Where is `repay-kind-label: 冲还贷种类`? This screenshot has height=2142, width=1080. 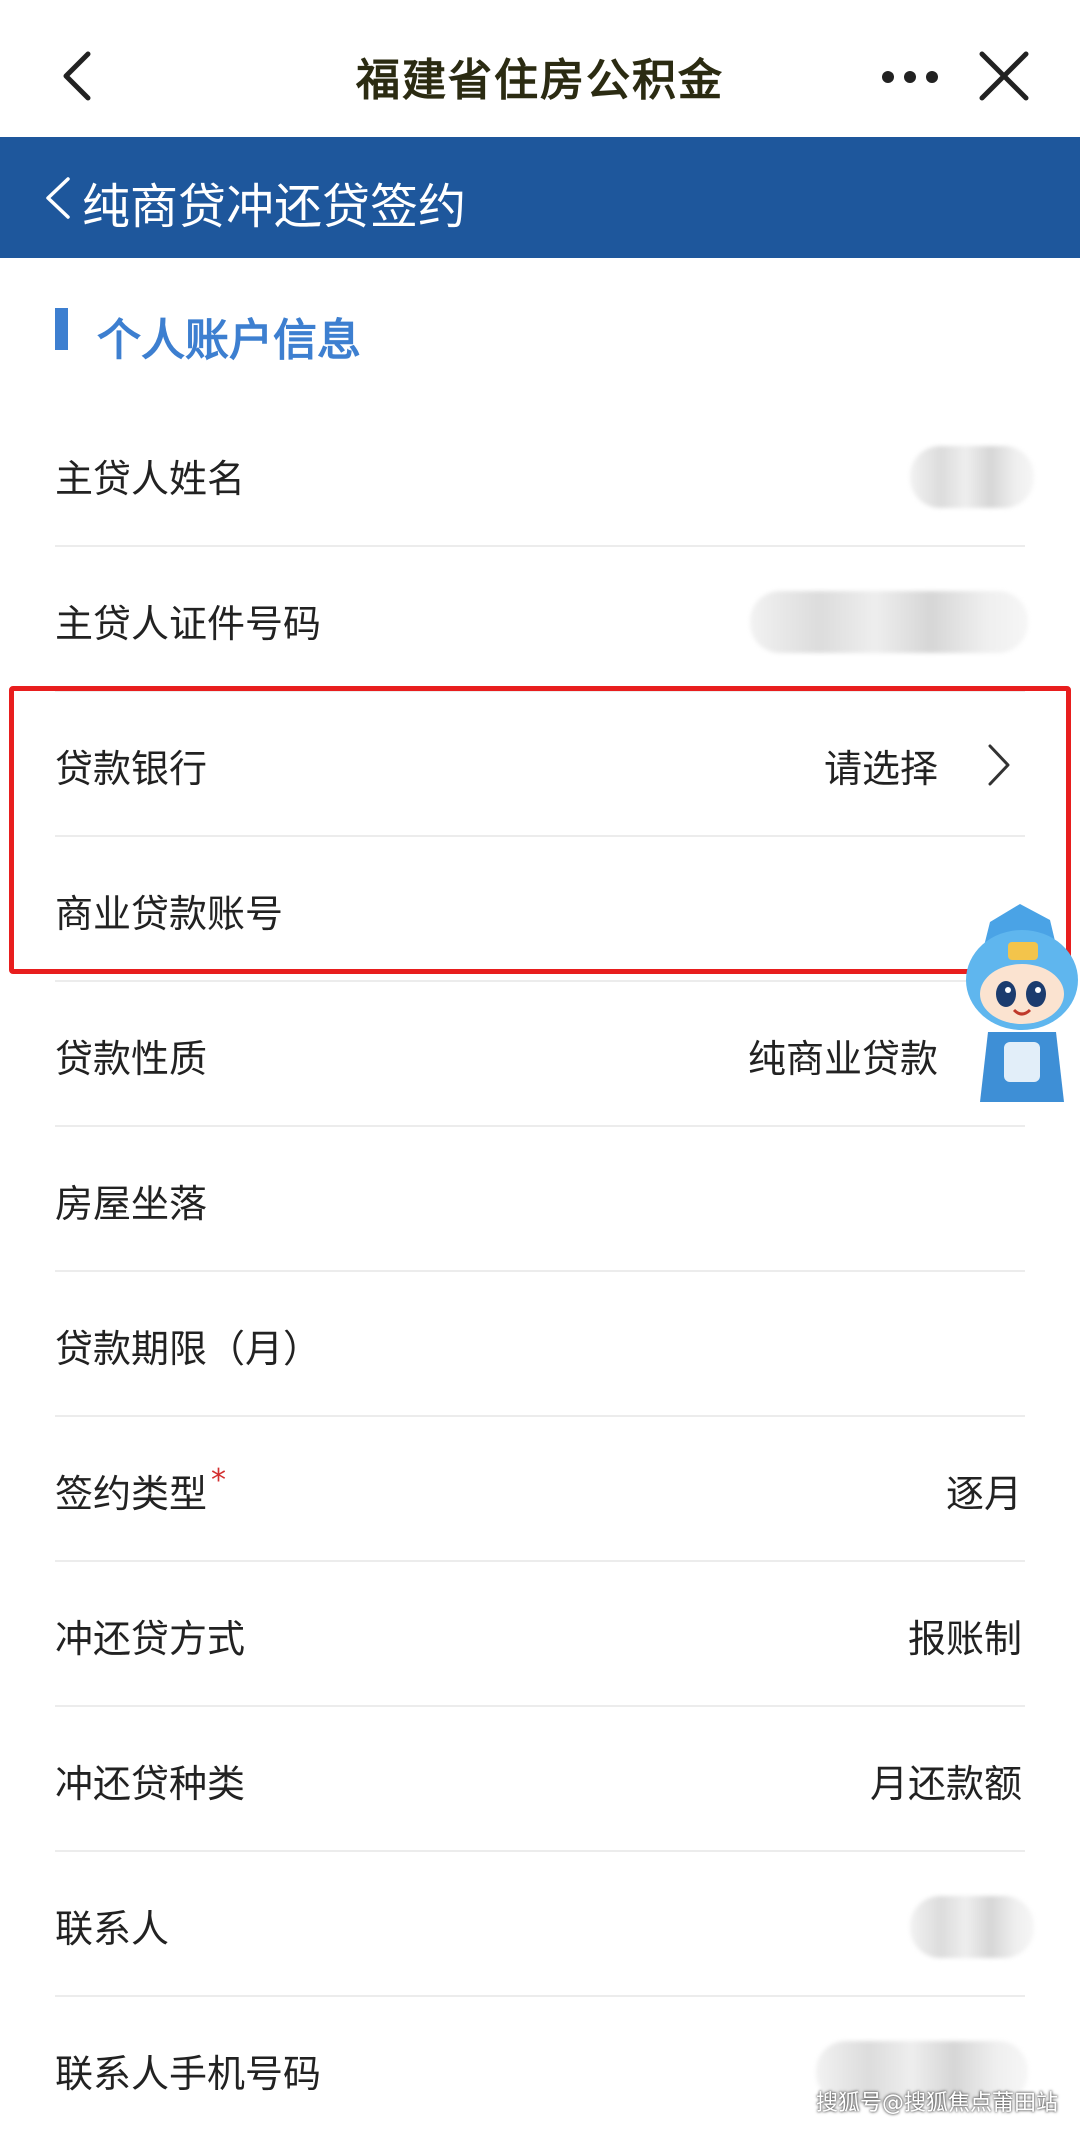 repay-kind-label: 冲还贷种类 is located at coordinates (150, 1780).